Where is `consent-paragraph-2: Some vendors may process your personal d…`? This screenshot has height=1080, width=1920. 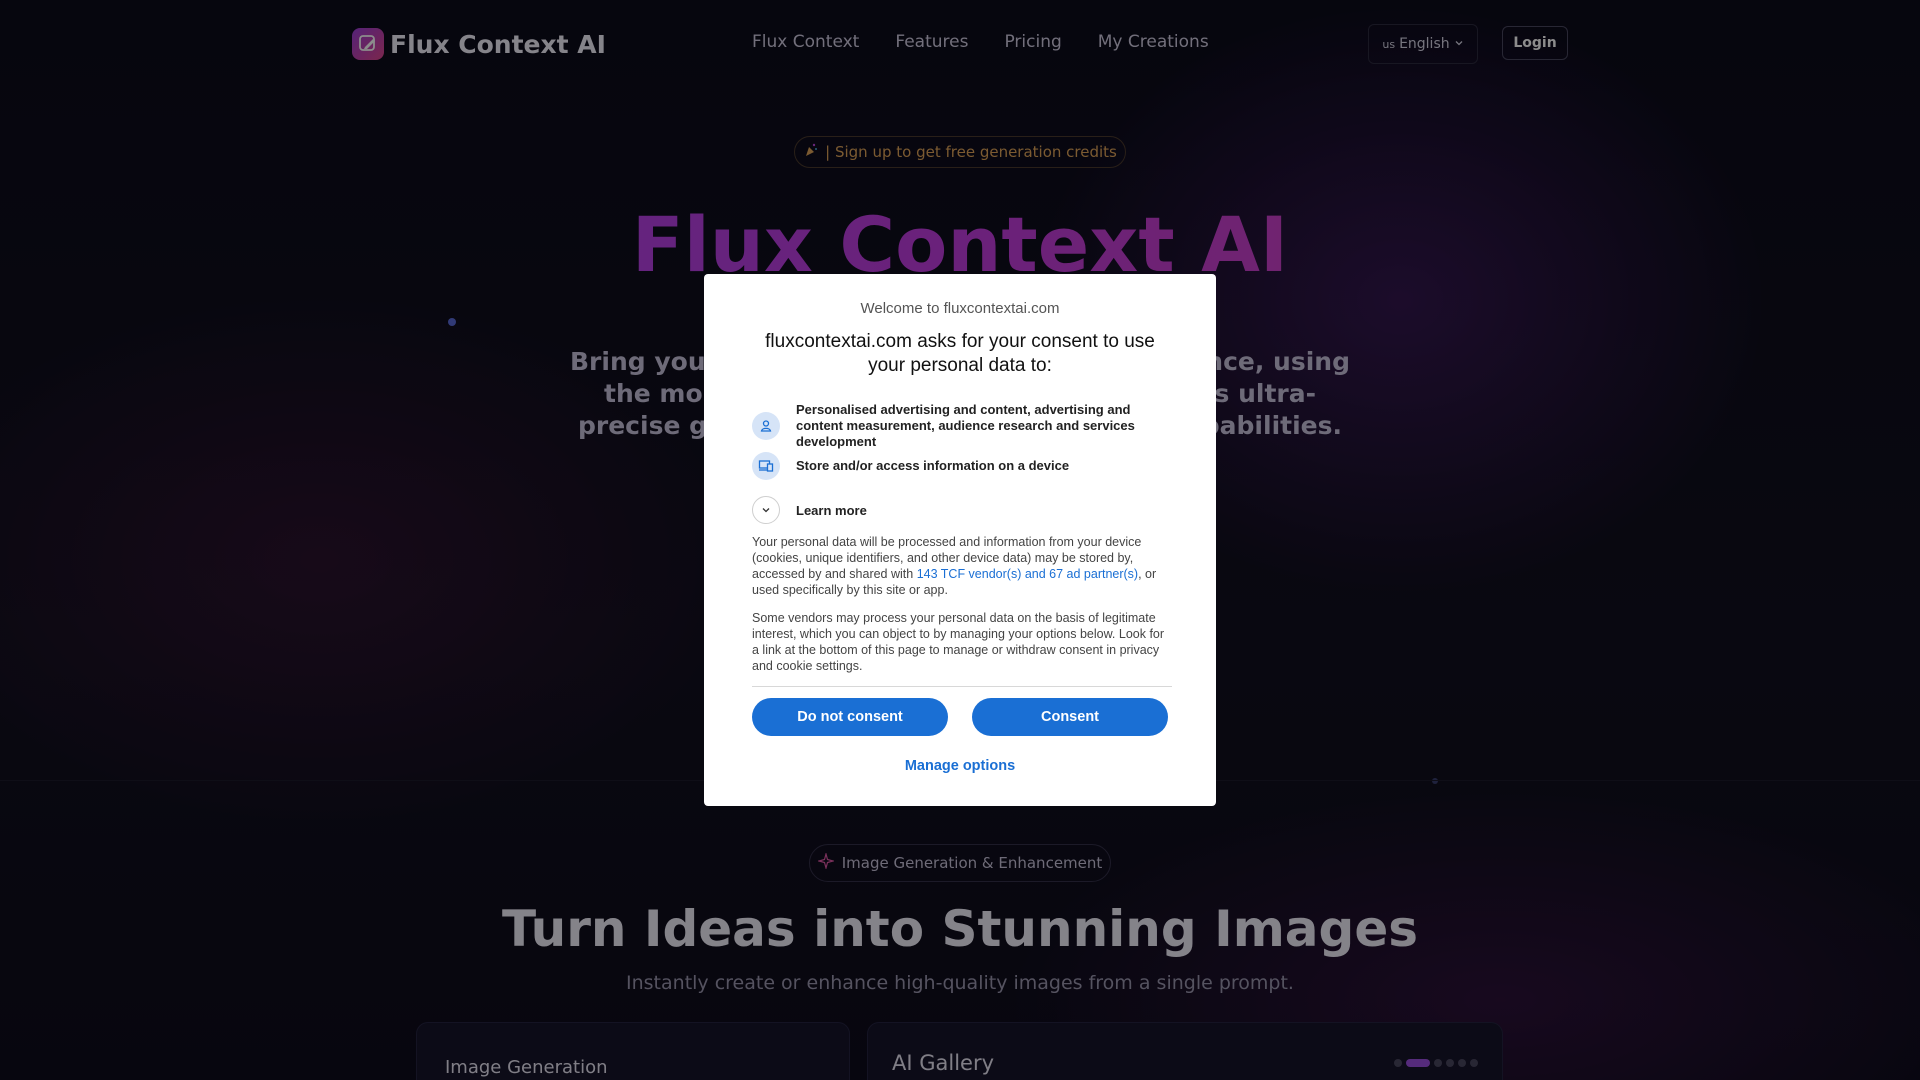 consent-paragraph-2: Some vendors may process your personal d… is located at coordinates (958, 642).